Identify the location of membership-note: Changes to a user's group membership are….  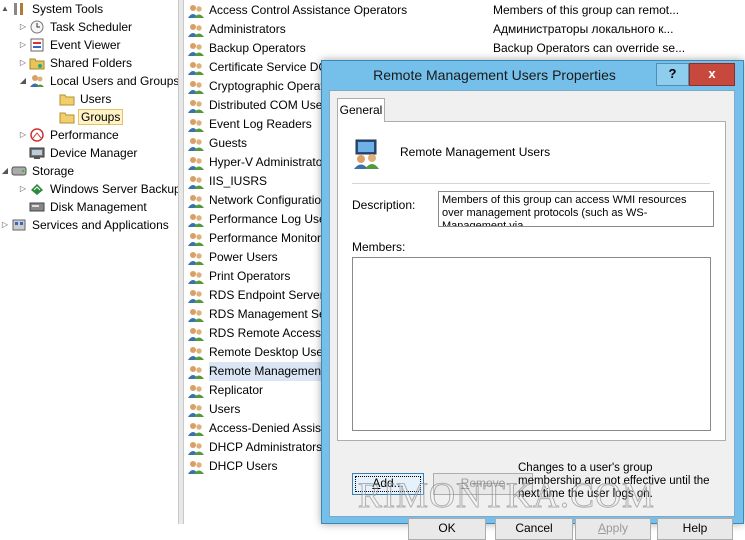
(614, 481).